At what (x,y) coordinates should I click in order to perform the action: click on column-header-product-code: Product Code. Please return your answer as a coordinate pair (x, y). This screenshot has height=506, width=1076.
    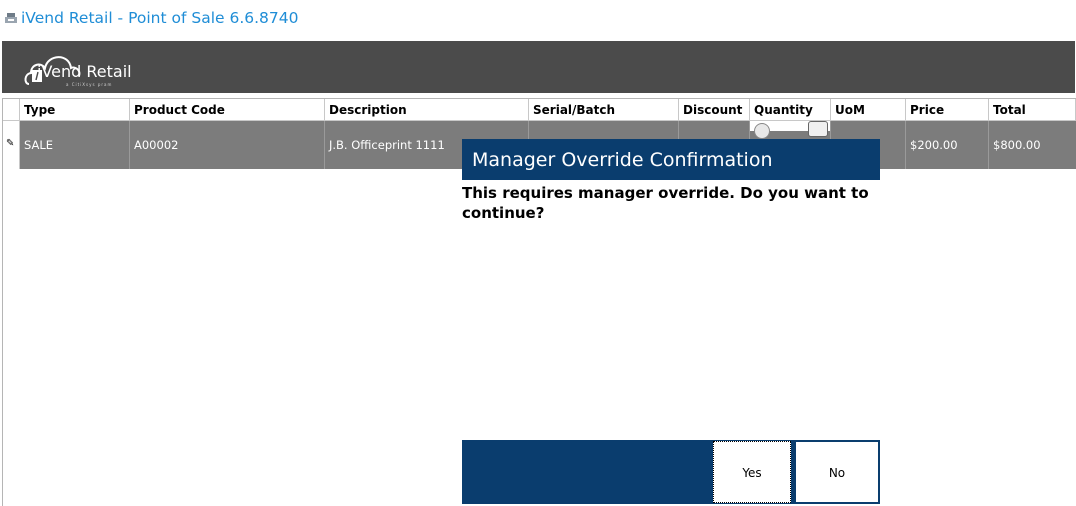
    Looking at the image, I should click on (227, 110).